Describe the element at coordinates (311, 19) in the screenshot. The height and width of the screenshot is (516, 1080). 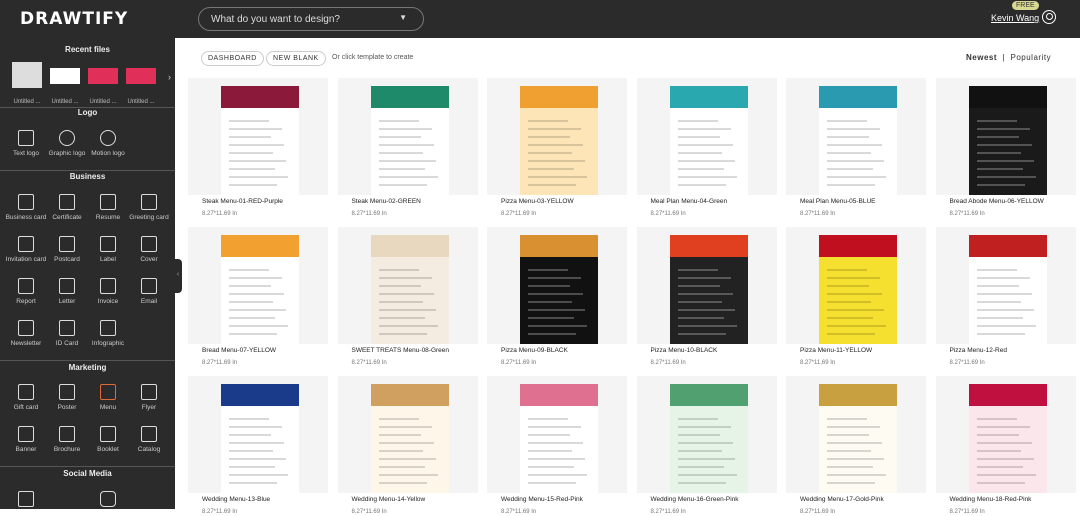
I see `search-input: What do you want to design? ▼` at that location.